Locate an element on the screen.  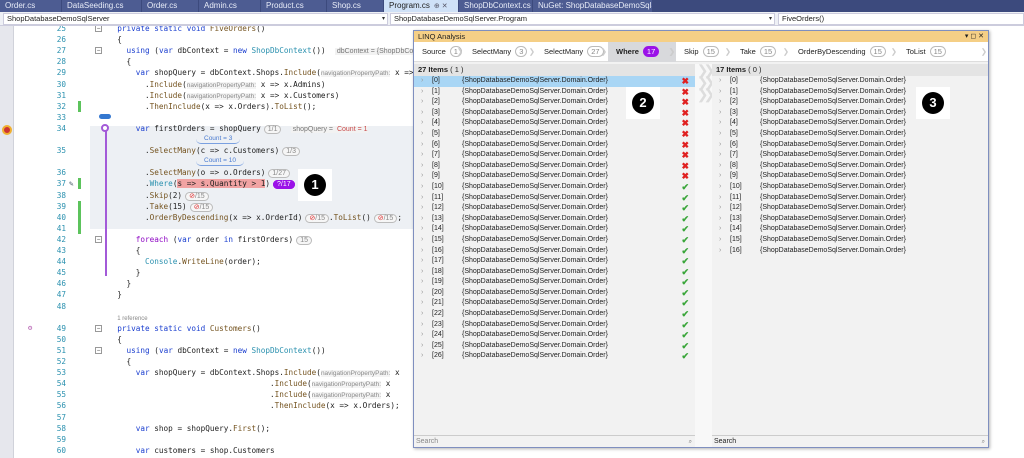
member-dropdown: FiveOrders() is located at coordinates (901, 19).